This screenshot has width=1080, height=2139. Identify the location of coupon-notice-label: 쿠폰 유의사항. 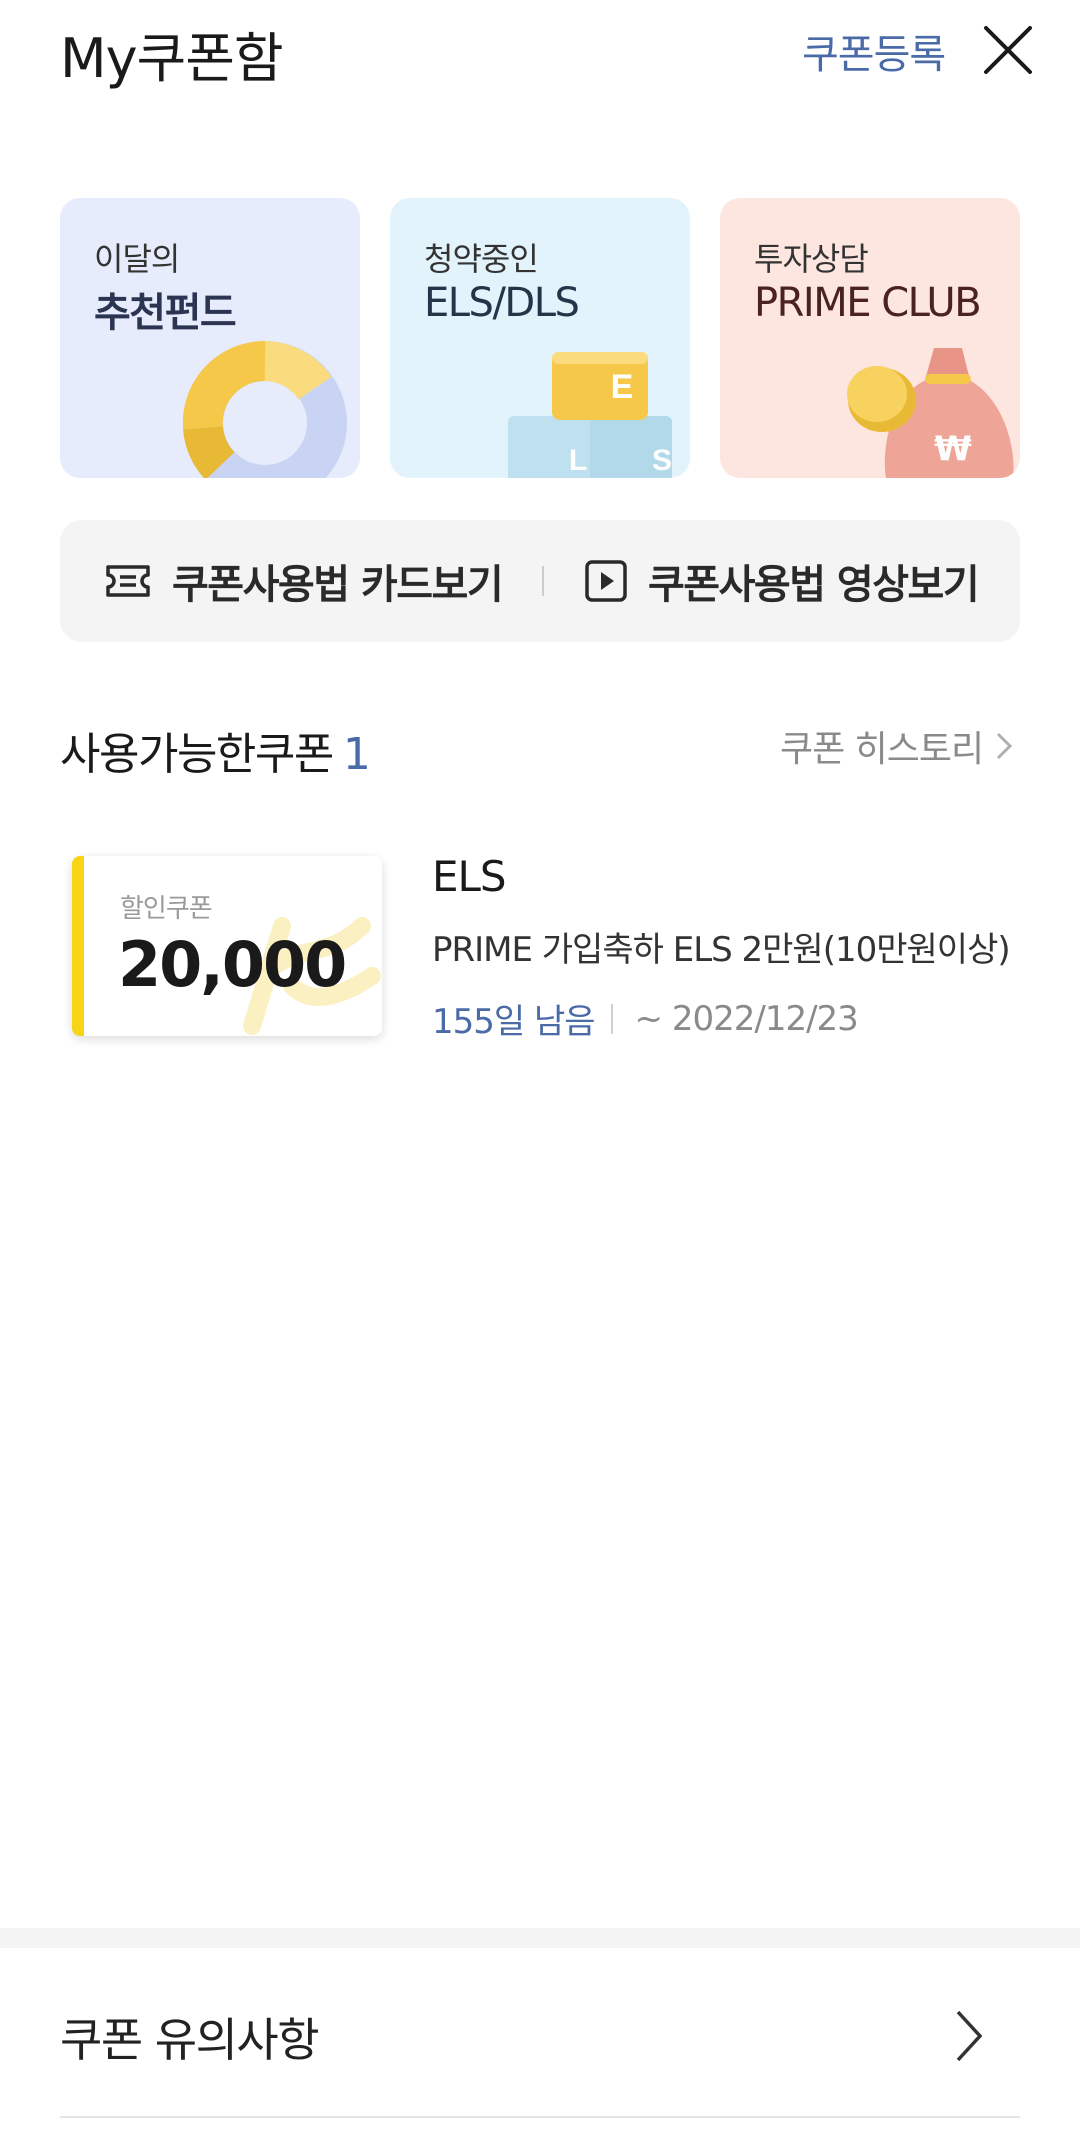
(190, 2040).